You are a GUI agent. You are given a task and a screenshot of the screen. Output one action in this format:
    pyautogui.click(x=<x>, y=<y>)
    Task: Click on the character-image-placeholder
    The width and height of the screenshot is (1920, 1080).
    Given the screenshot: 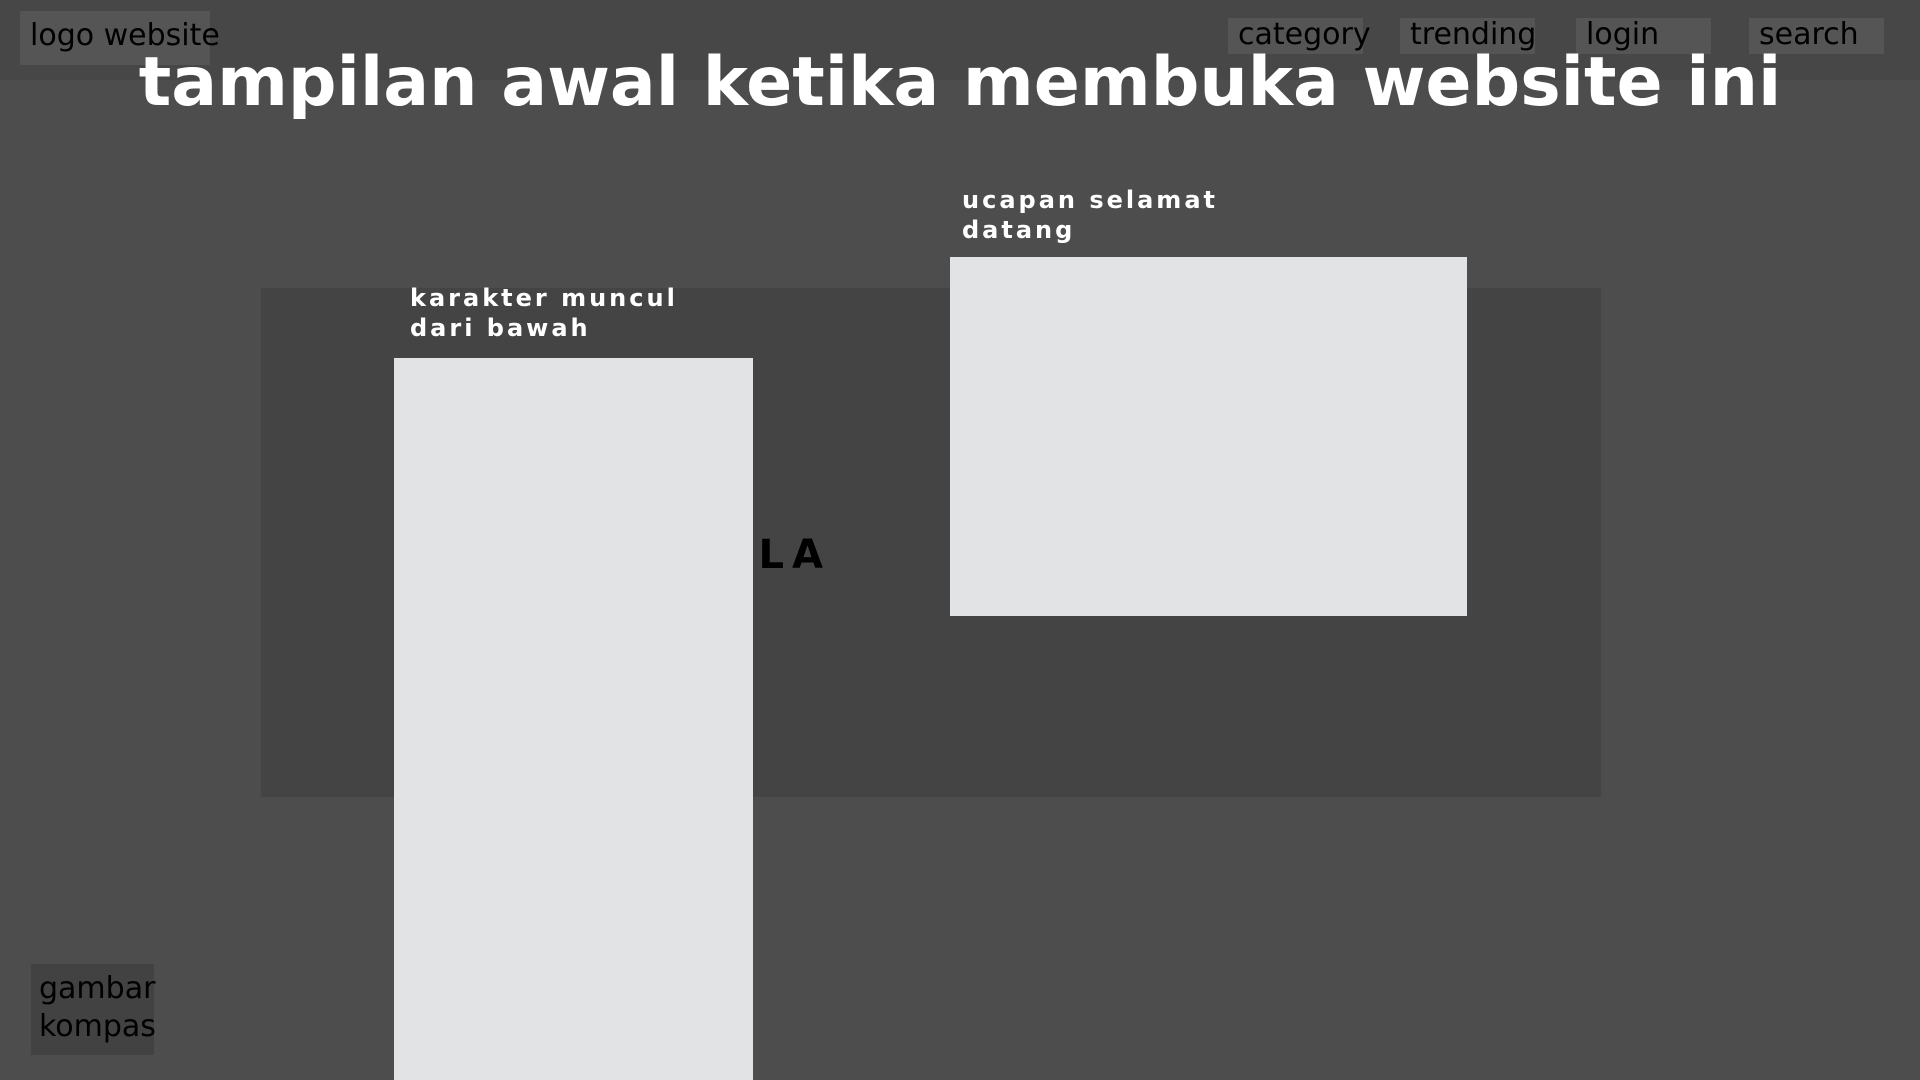 What is the action you would take?
    pyautogui.click(x=573, y=719)
    